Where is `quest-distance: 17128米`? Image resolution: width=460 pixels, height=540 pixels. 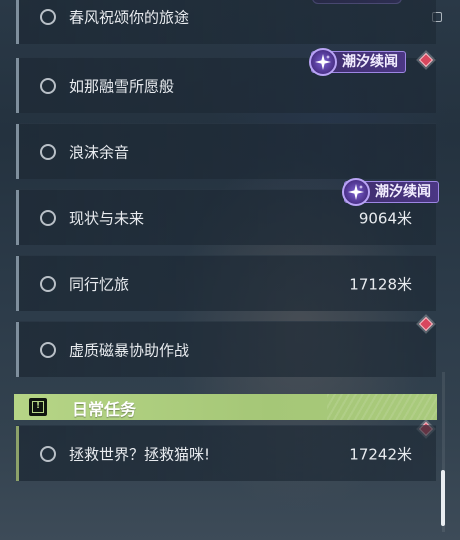 quest-distance: 17128米 is located at coordinates (380, 284).